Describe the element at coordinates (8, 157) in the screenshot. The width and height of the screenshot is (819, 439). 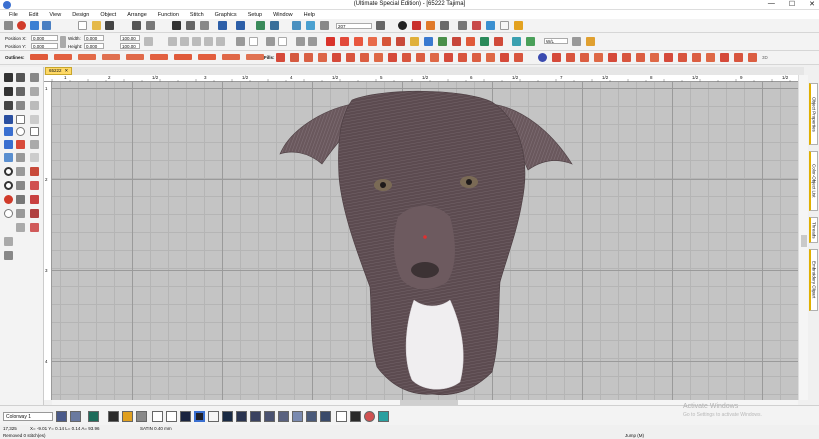
I see `diamond-icon` at that location.